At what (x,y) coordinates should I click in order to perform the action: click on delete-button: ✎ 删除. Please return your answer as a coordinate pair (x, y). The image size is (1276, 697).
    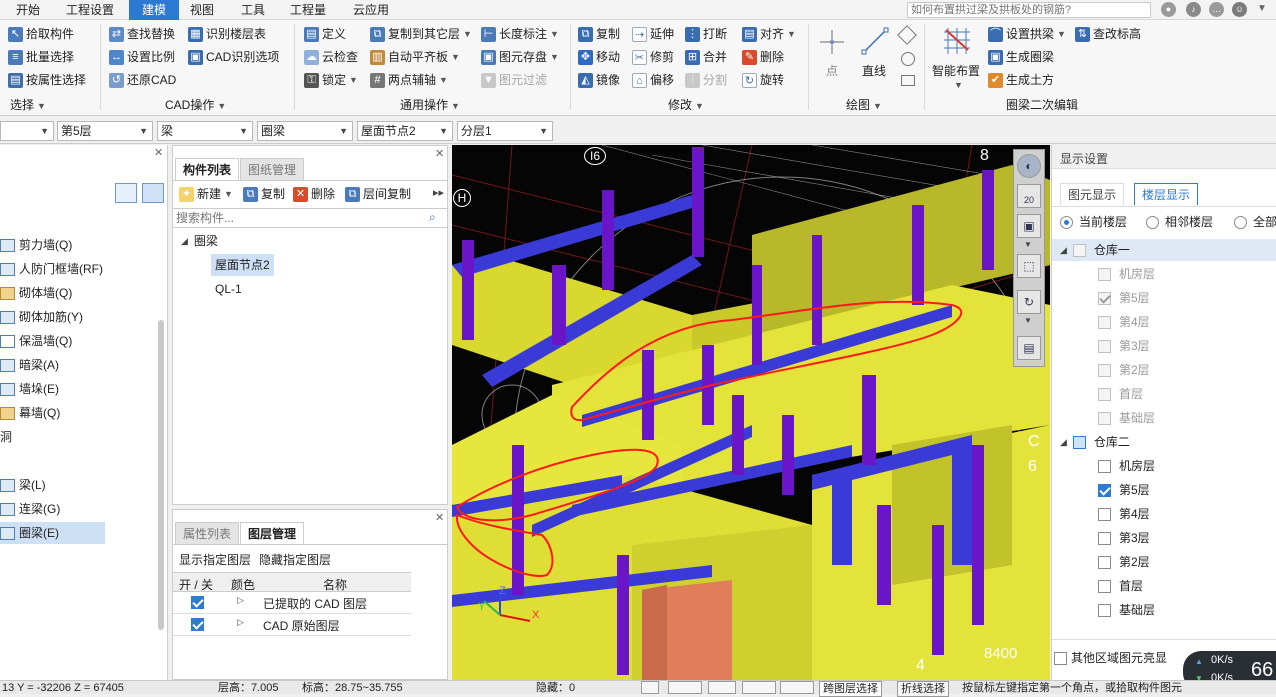
    Looking at the image, I should click on (763, 57).